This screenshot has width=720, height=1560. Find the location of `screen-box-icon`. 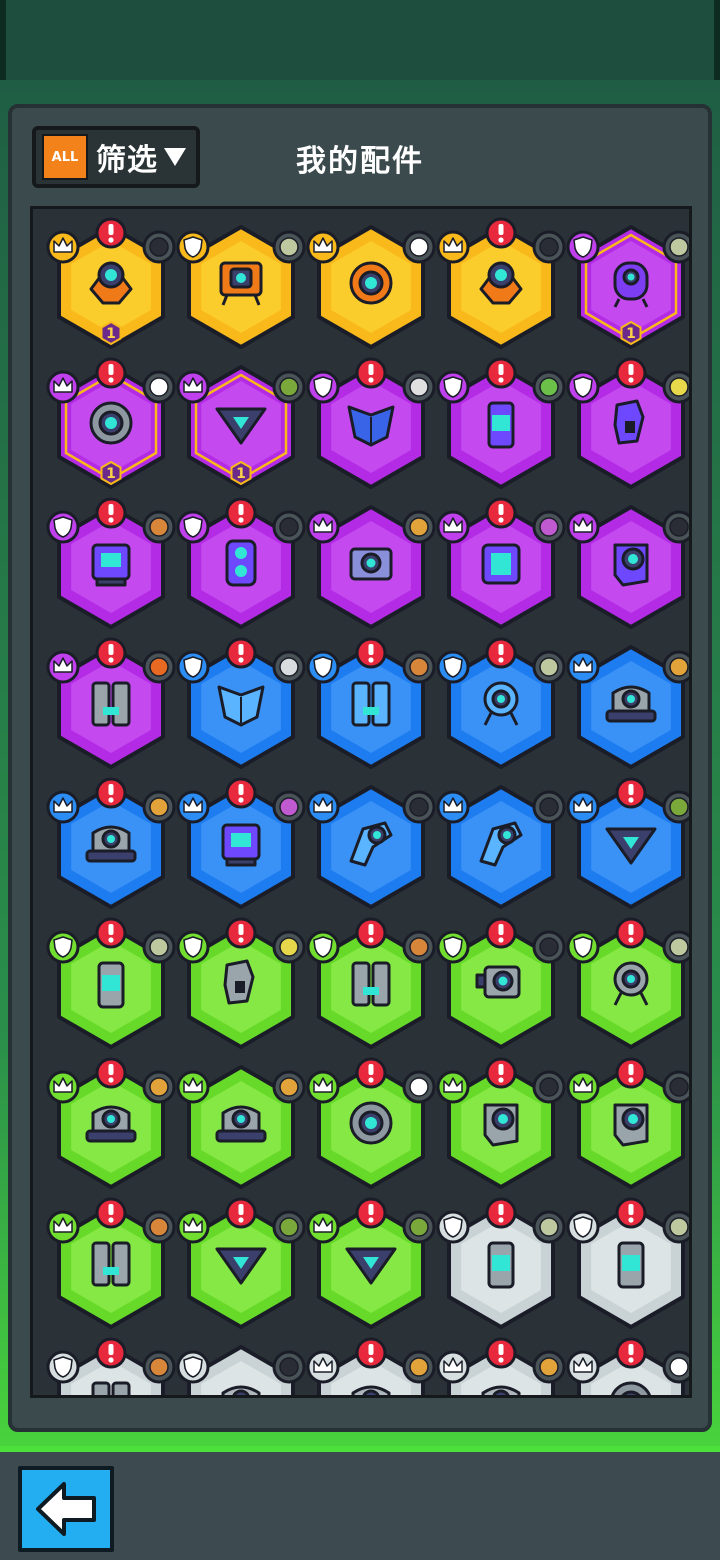

screen-box-icon is located at coordinates (371, 564).